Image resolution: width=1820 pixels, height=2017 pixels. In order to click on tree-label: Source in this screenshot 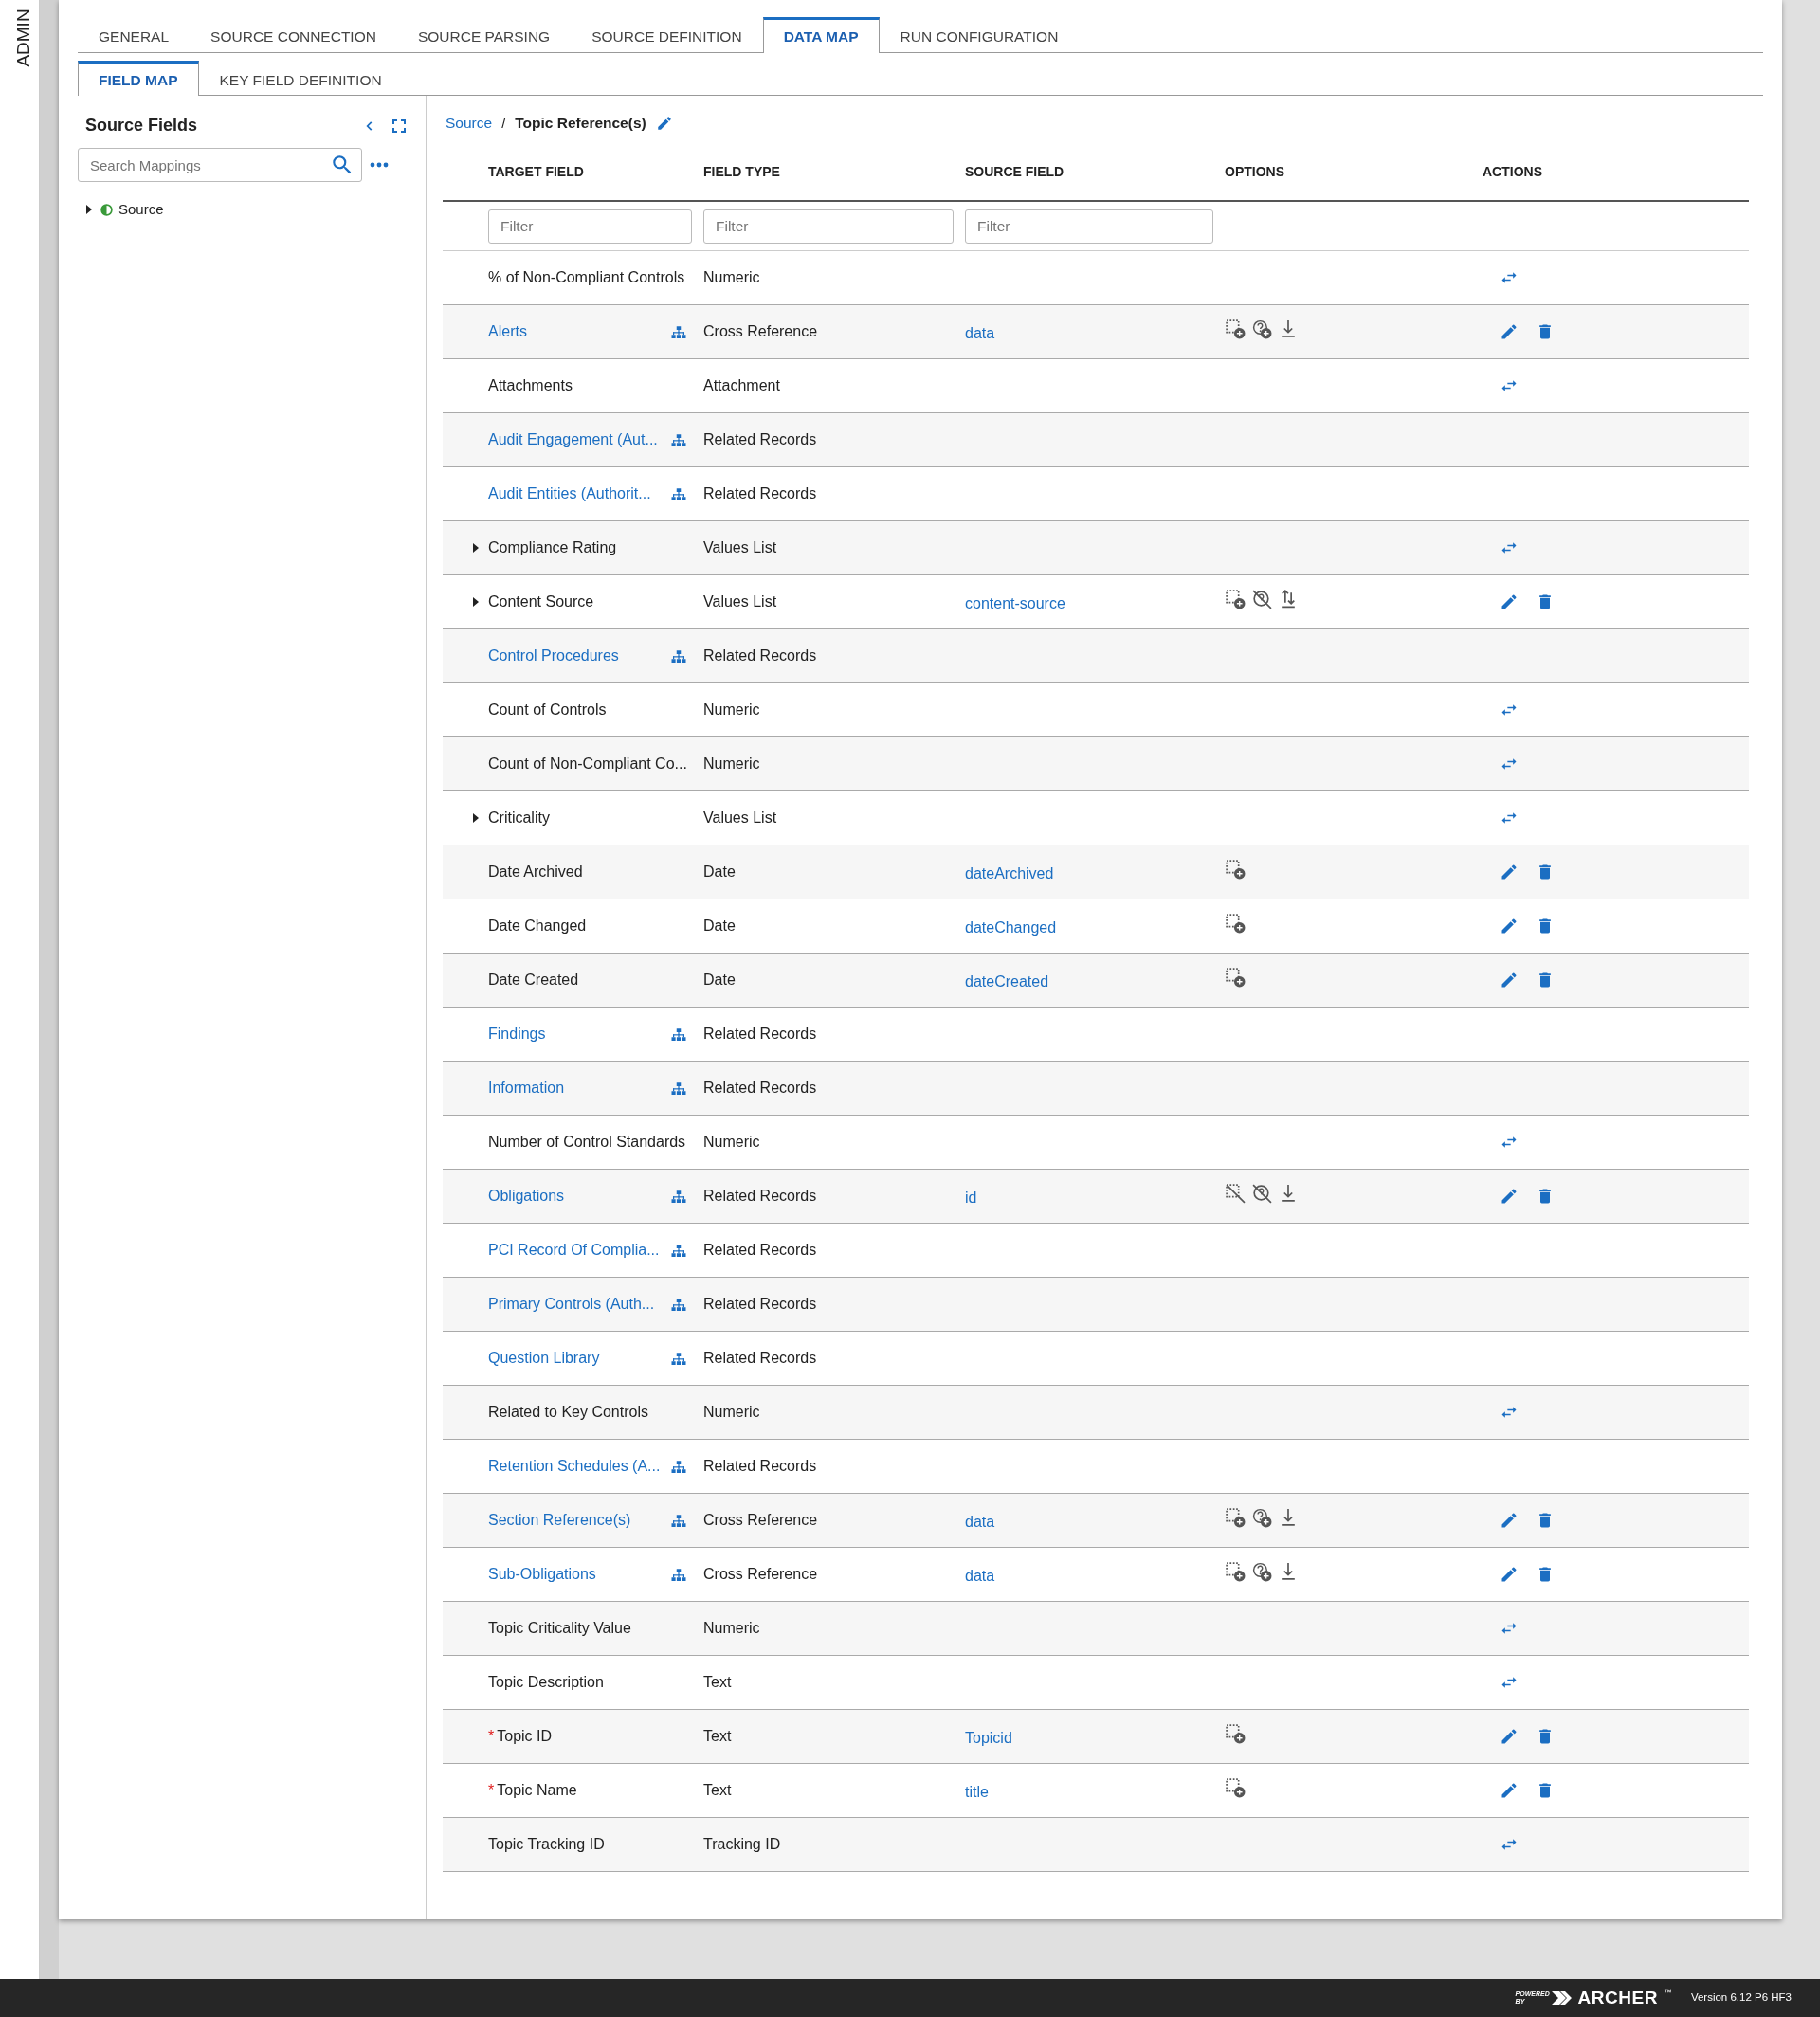, I will do `click(141, 210)`.